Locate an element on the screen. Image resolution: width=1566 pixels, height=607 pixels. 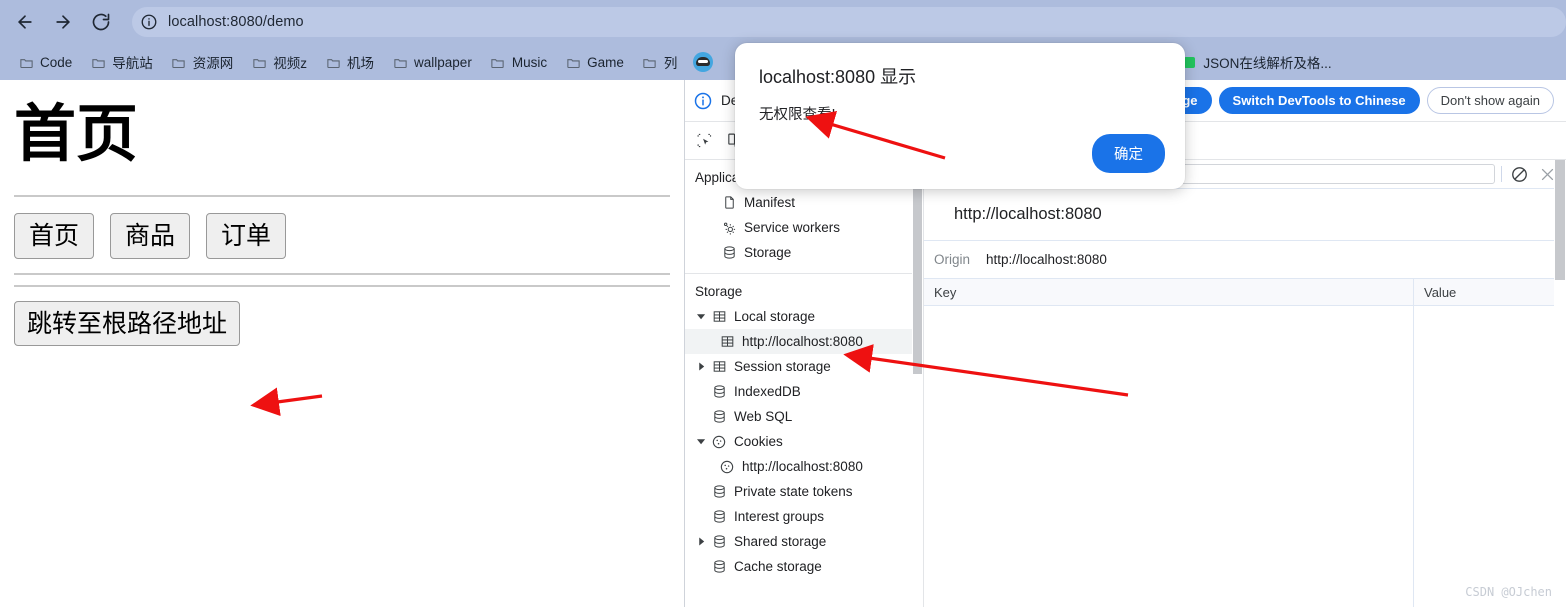
bookmark-ziyuanwang: 资源网 is located at coordinates (202, 62).